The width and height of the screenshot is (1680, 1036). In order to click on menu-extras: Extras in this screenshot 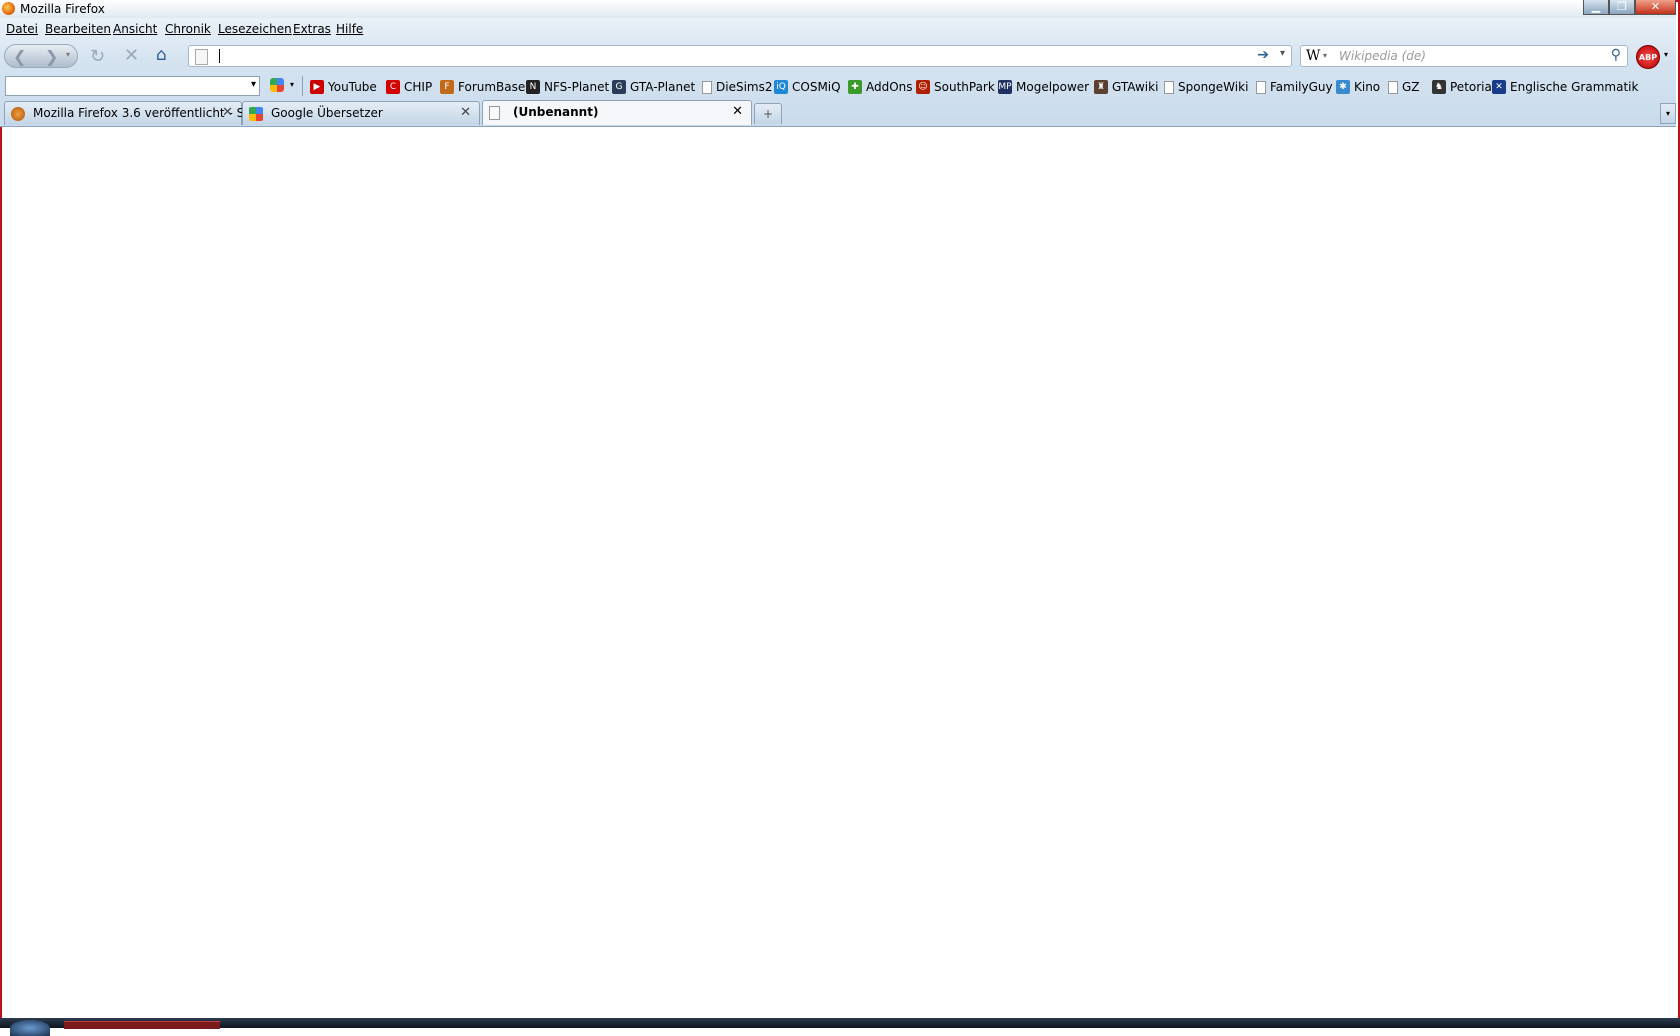, I will do `click(312, 29)`.